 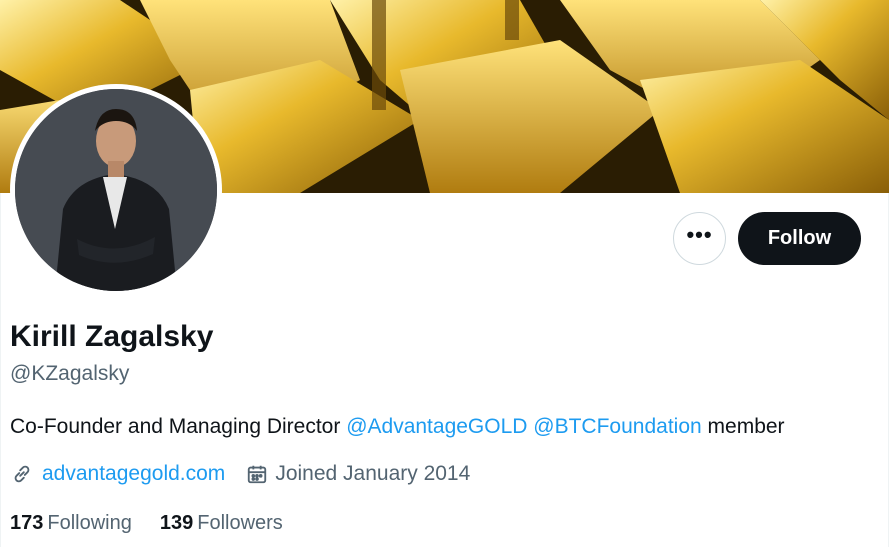 What do you see at coordinates (699, 234) in the screenshot?
I see `more-horizontal-icon: •••` at bounding box center [699, 234].